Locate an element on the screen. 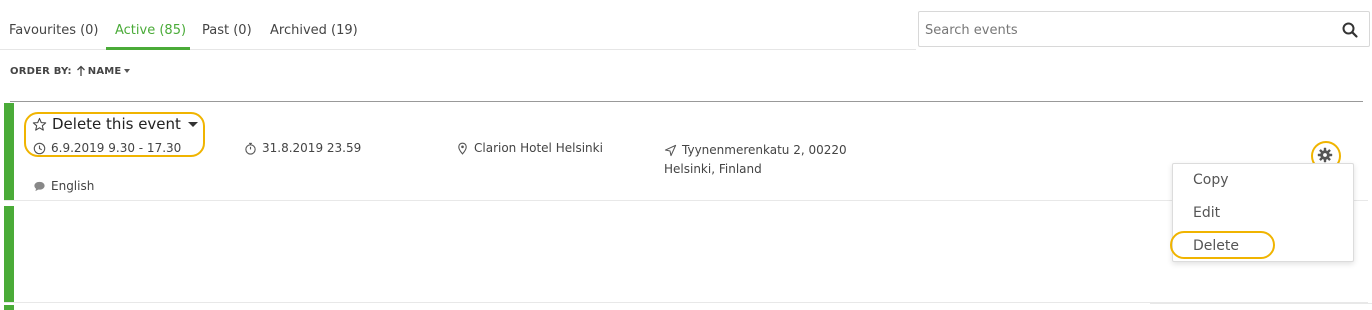 This screenshot has height=310, width=1372. speech-bubble-icon is located at coordinates (39, 186).